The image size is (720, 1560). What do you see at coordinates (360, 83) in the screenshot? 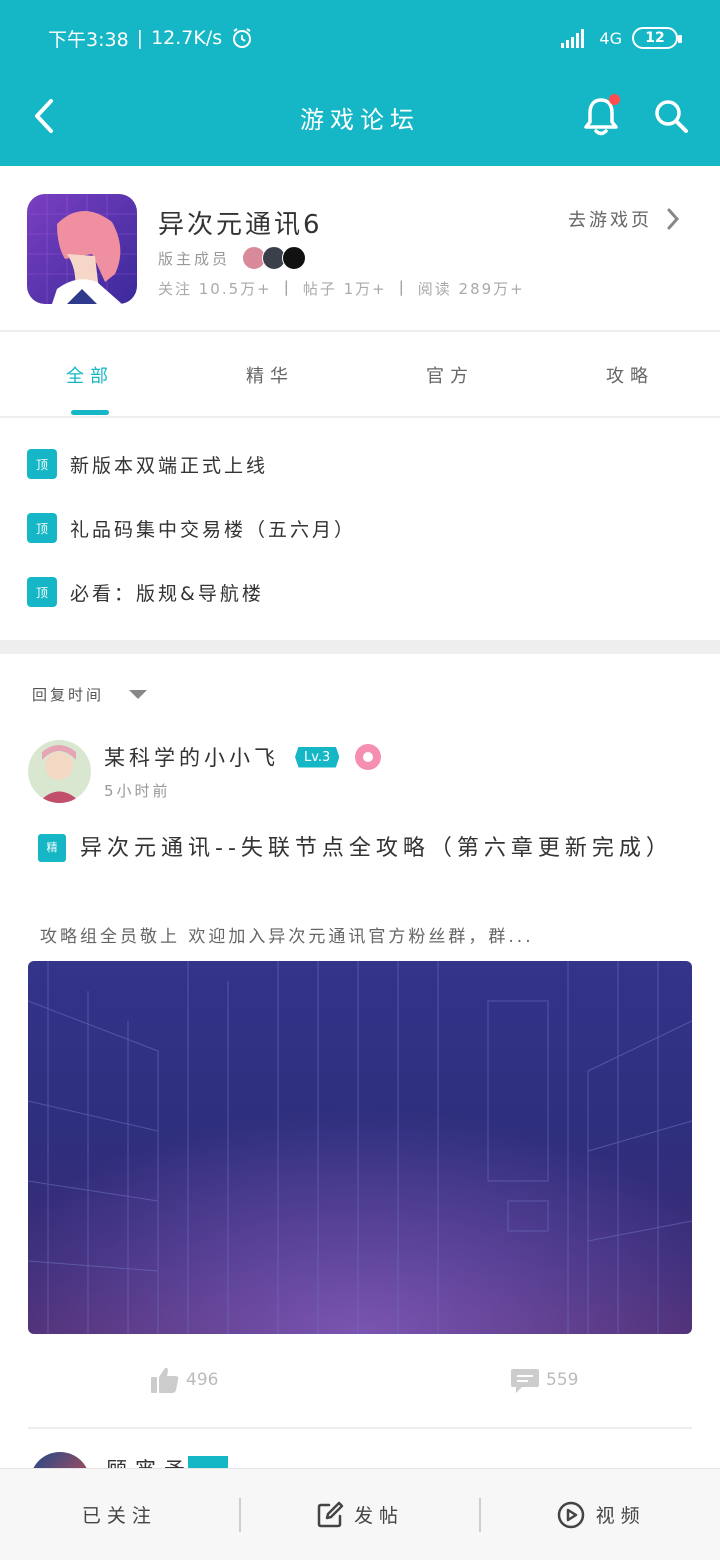
I see `app-header: 下午3:38 | 12.7K/s 4G 12 游戏论坛` at bounding box center [360, 83].